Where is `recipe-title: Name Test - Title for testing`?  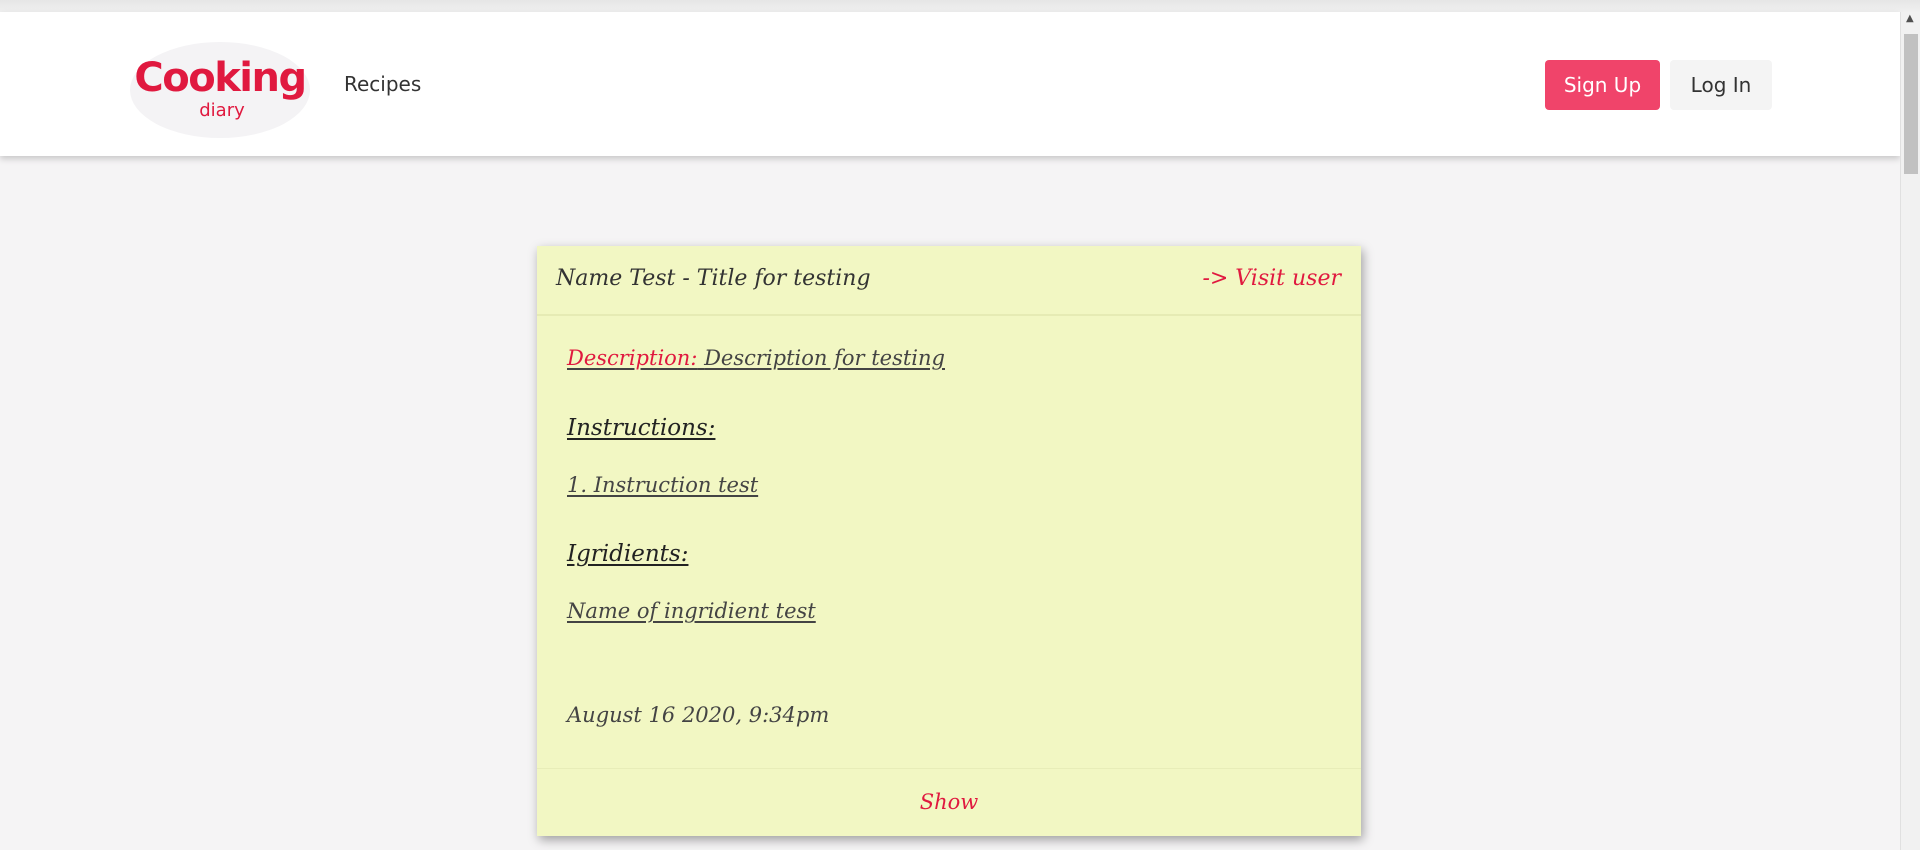
recipe-title: Name Test - Title for testing is located at coordinates (713, 278).